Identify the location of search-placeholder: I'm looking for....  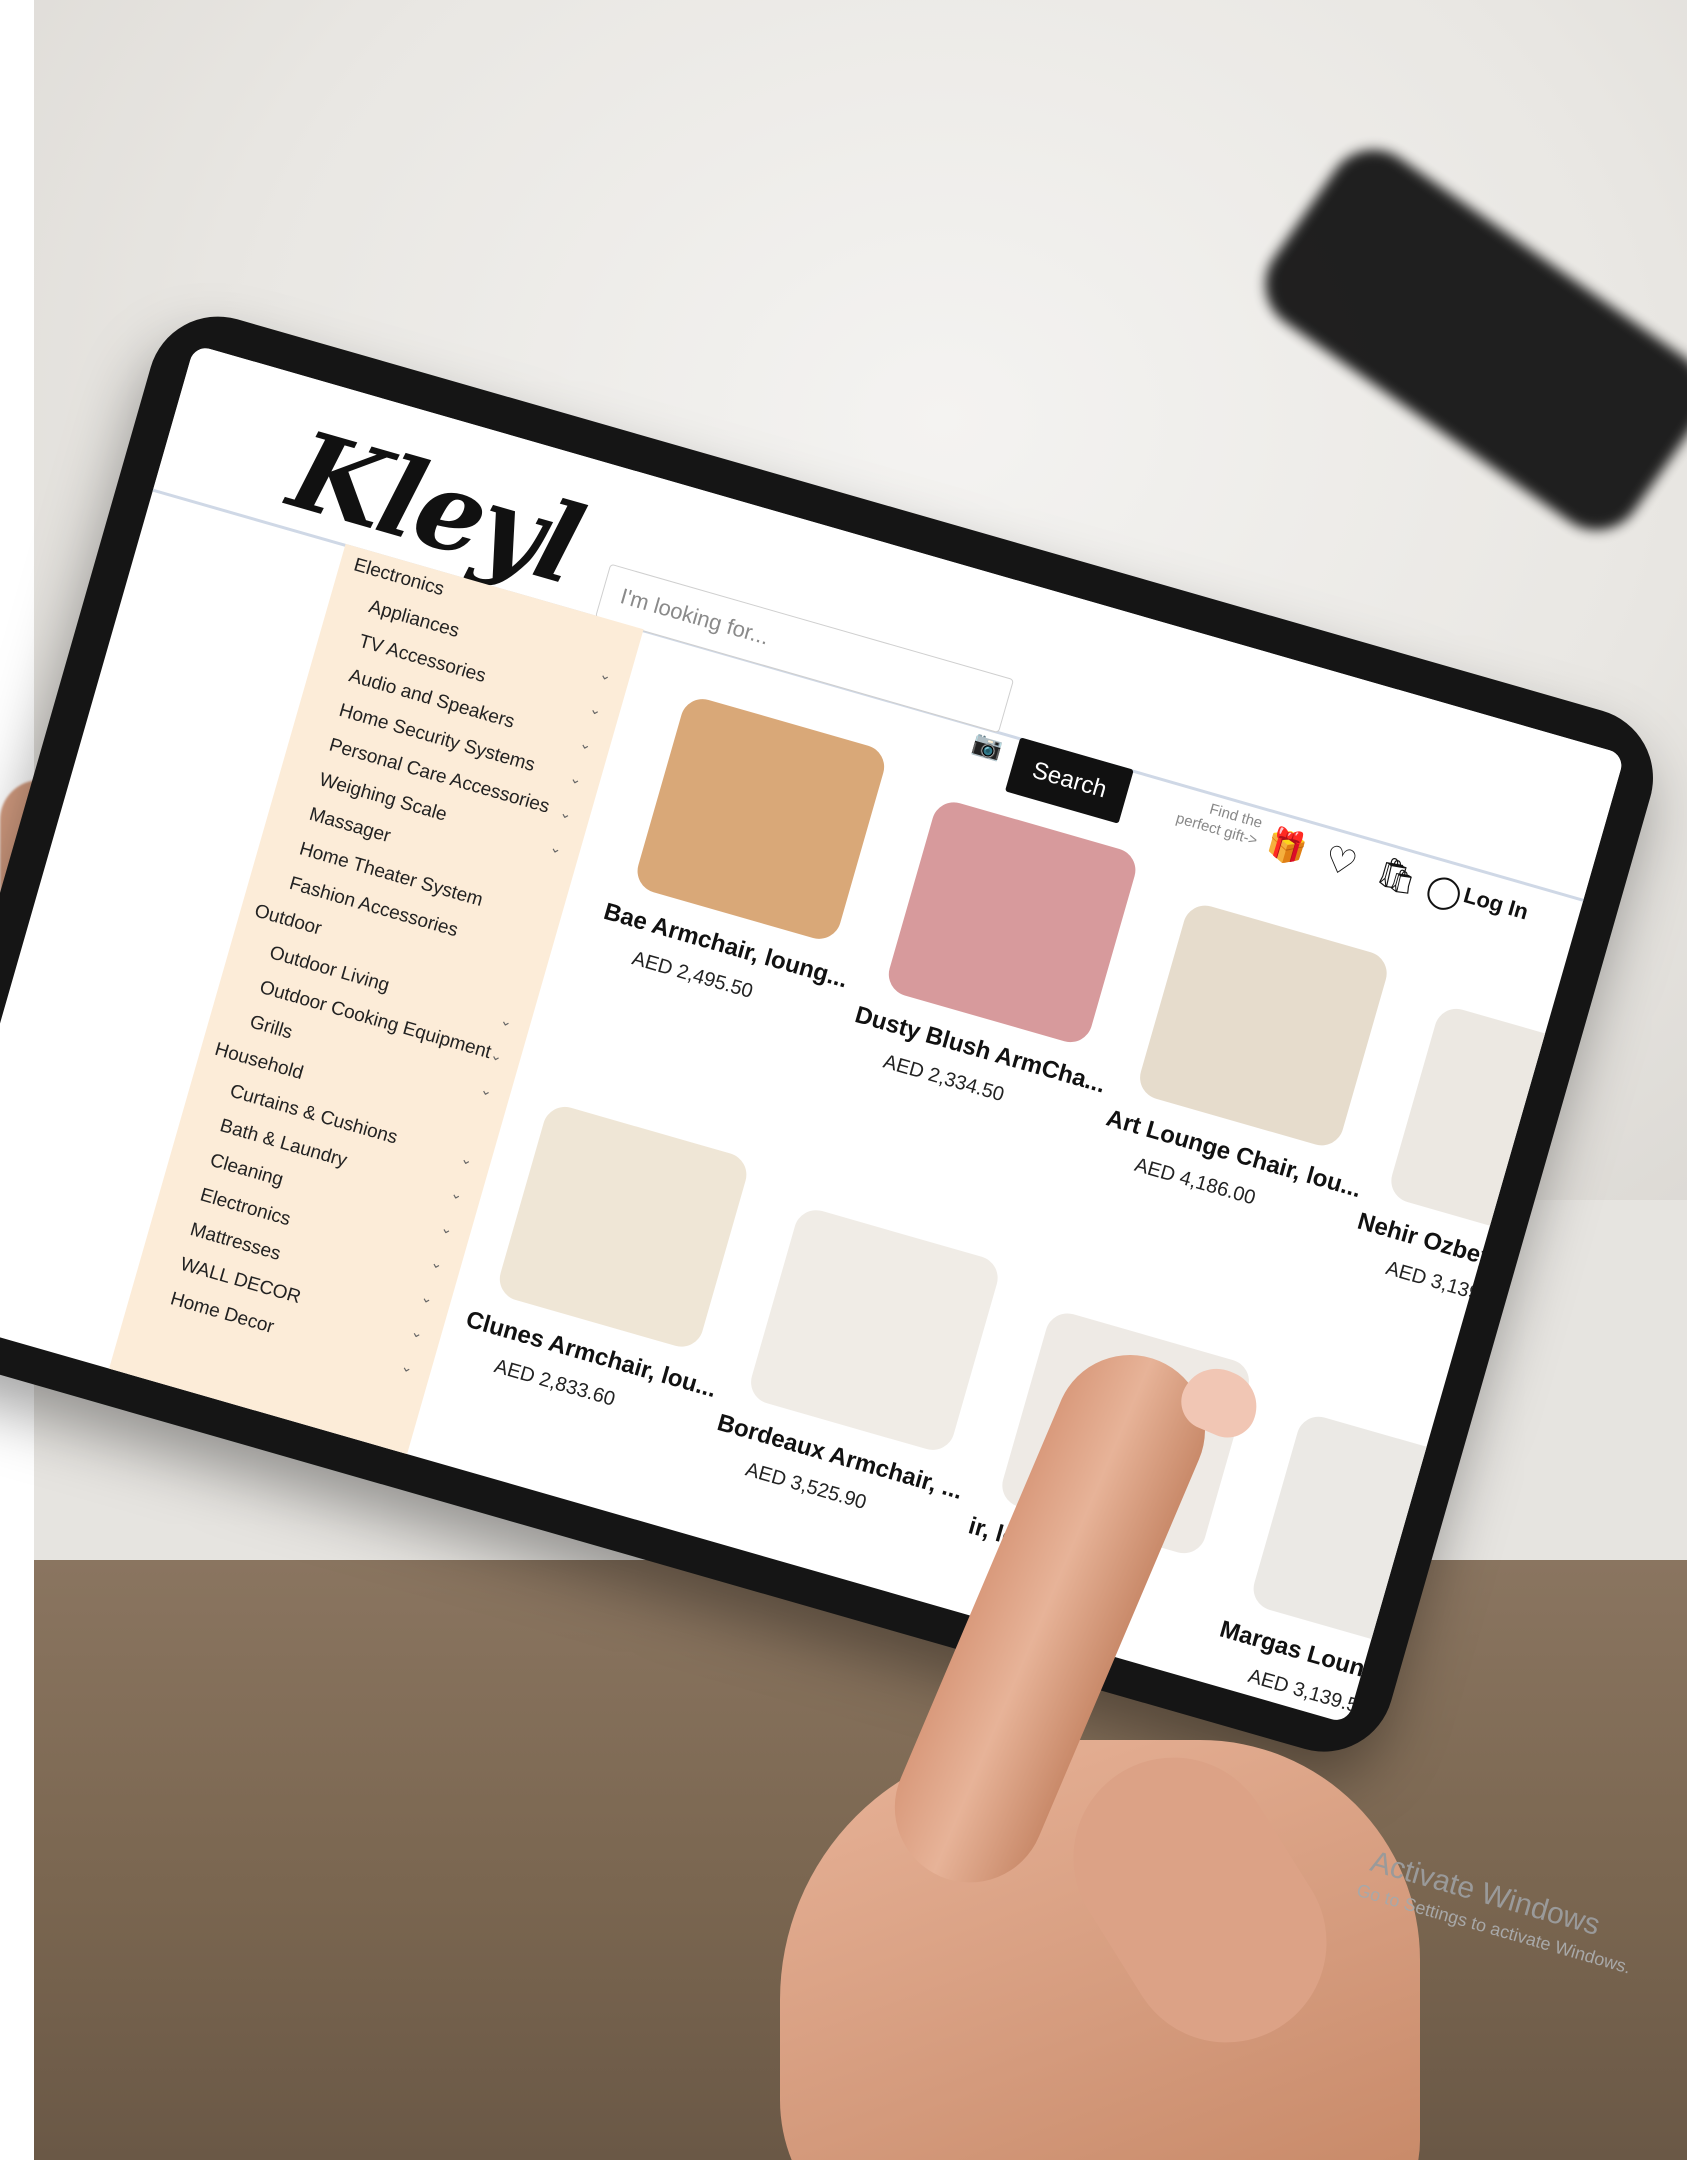
(694, 616).